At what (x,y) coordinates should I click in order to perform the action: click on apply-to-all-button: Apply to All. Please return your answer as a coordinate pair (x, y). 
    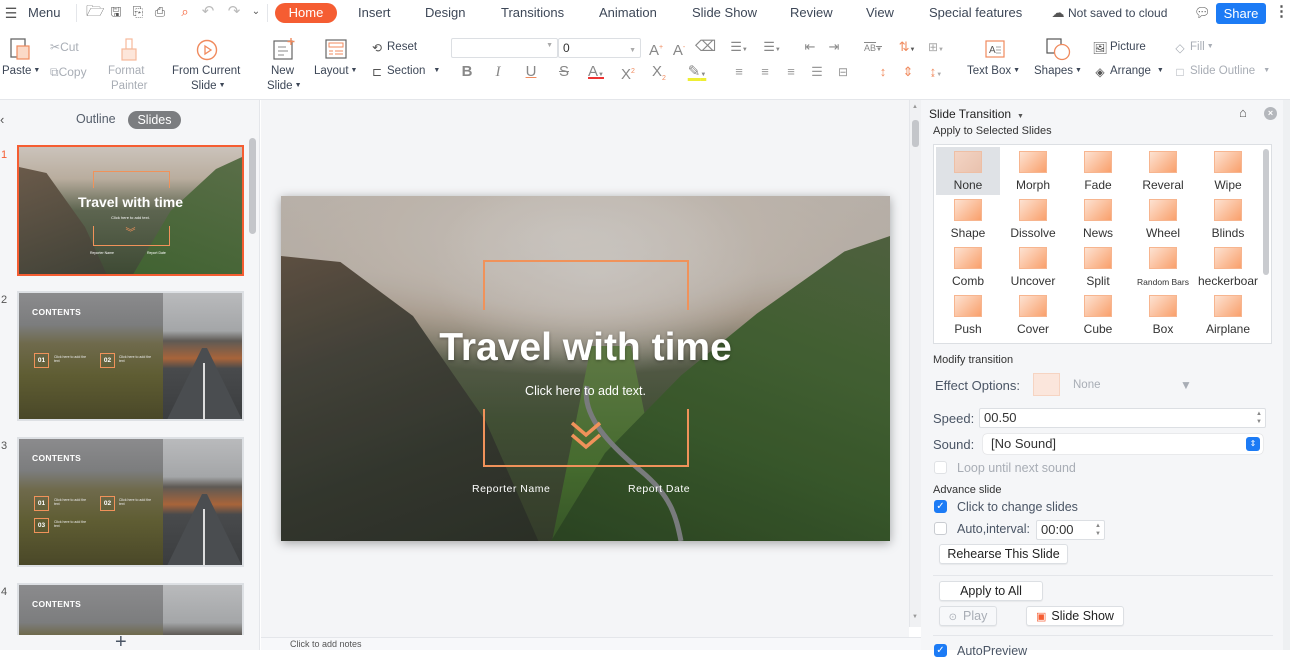
    Looking at the image, I should click on (991, 591).